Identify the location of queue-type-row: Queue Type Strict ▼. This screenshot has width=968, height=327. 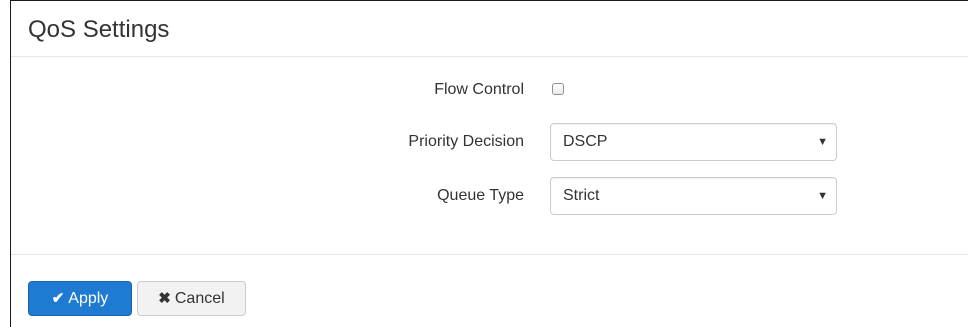
(489, 196).